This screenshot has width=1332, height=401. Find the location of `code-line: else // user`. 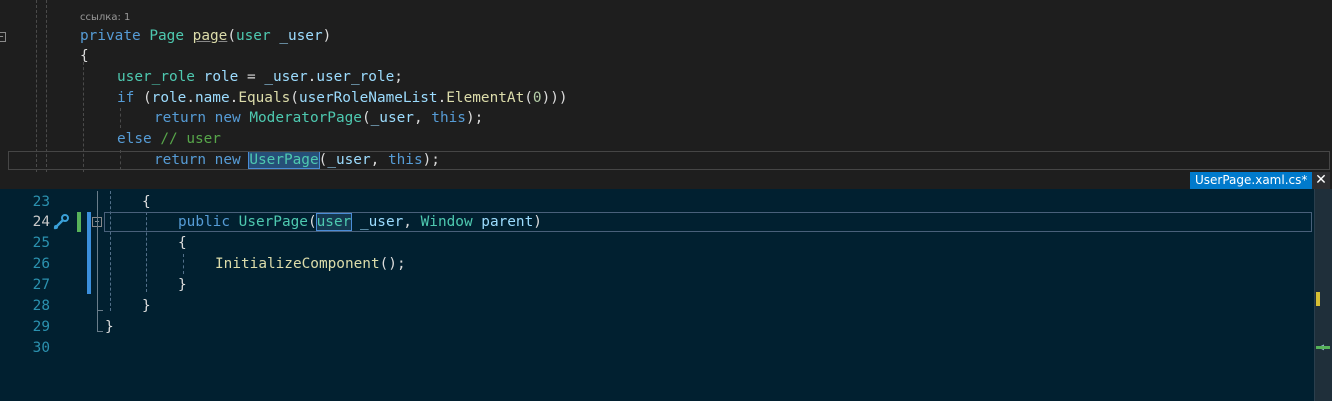

code-line: else // user is located at coordinates (169, 139).